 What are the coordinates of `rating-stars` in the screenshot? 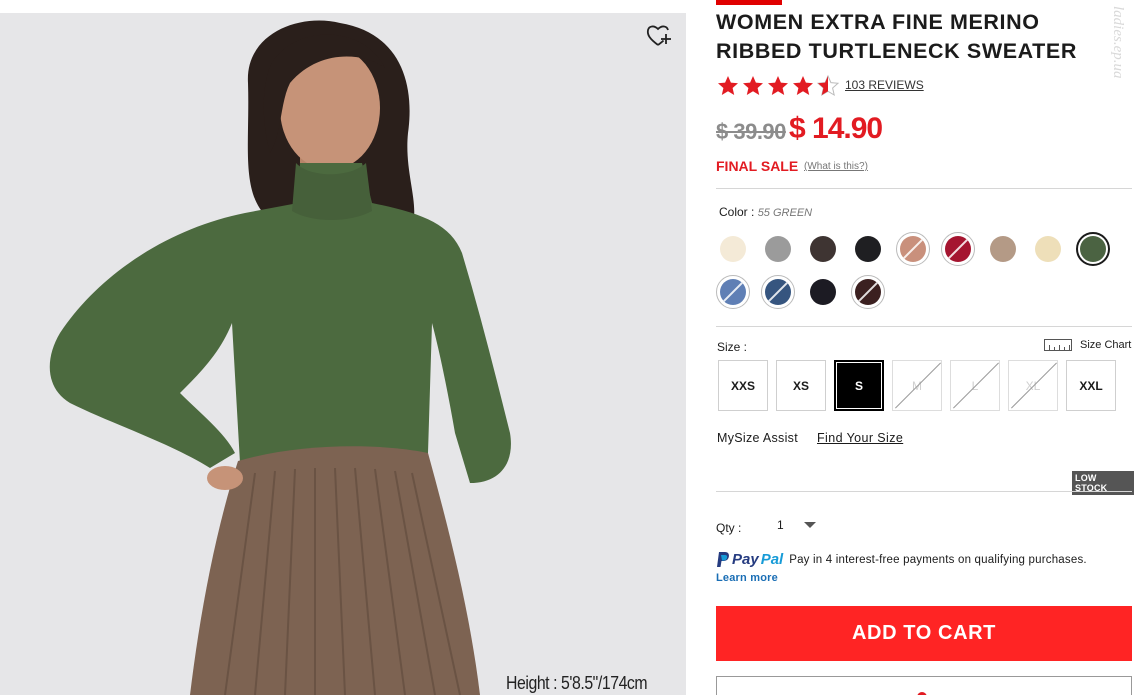 It's located at (778, 86).